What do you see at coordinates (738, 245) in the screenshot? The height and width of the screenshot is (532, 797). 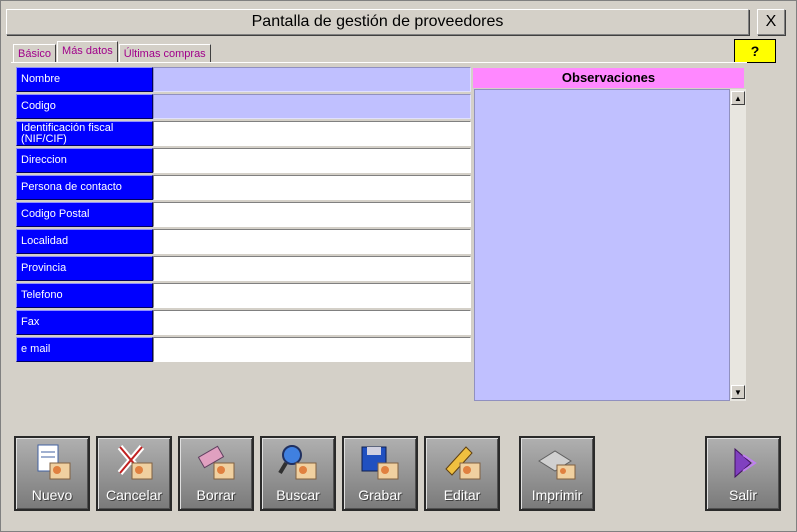 I see `observaciones-scrollbar: ▲ ▼` at bounding box center [738, 245].